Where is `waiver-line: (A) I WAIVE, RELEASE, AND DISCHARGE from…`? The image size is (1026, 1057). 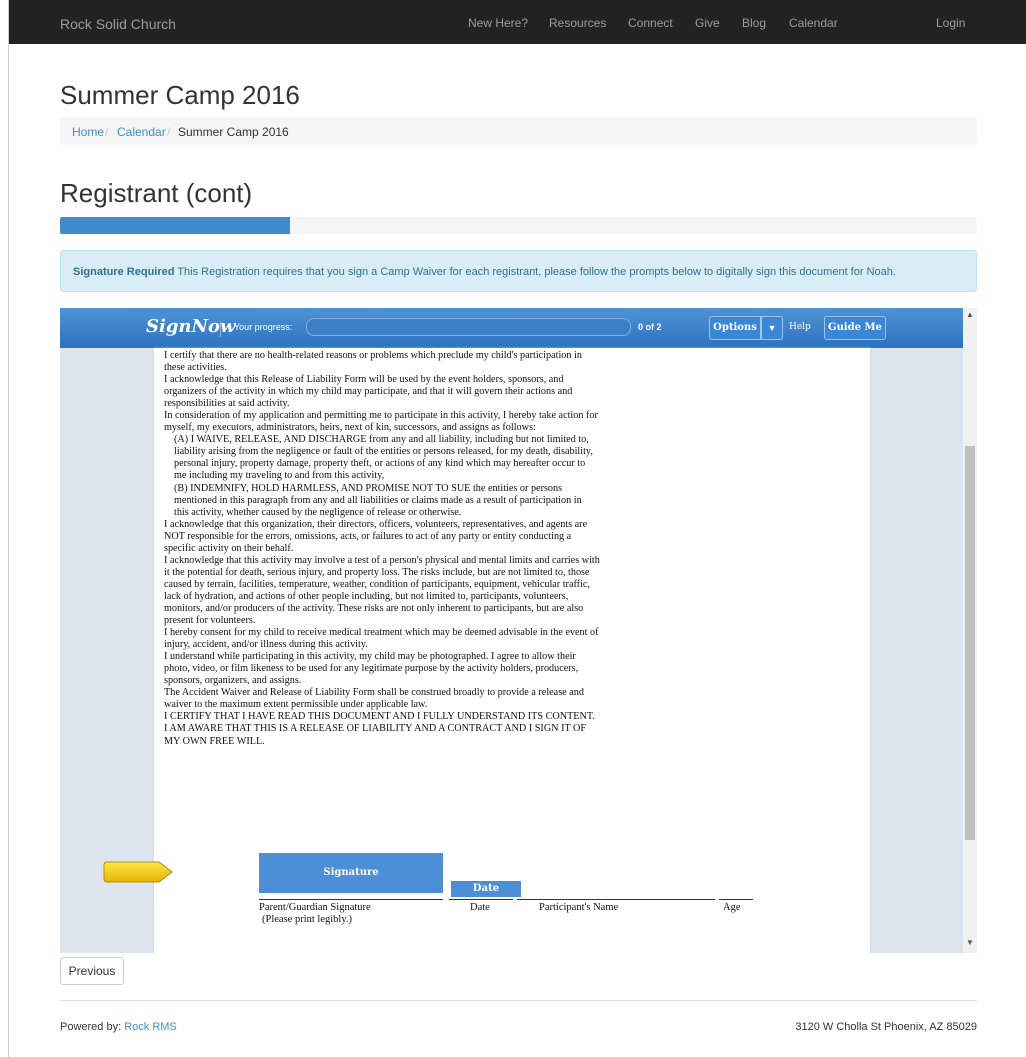
waiver-line: (A) I WAIVE, RELEASE, AND DISCHARGE from… is located at coordinates (381, 440).